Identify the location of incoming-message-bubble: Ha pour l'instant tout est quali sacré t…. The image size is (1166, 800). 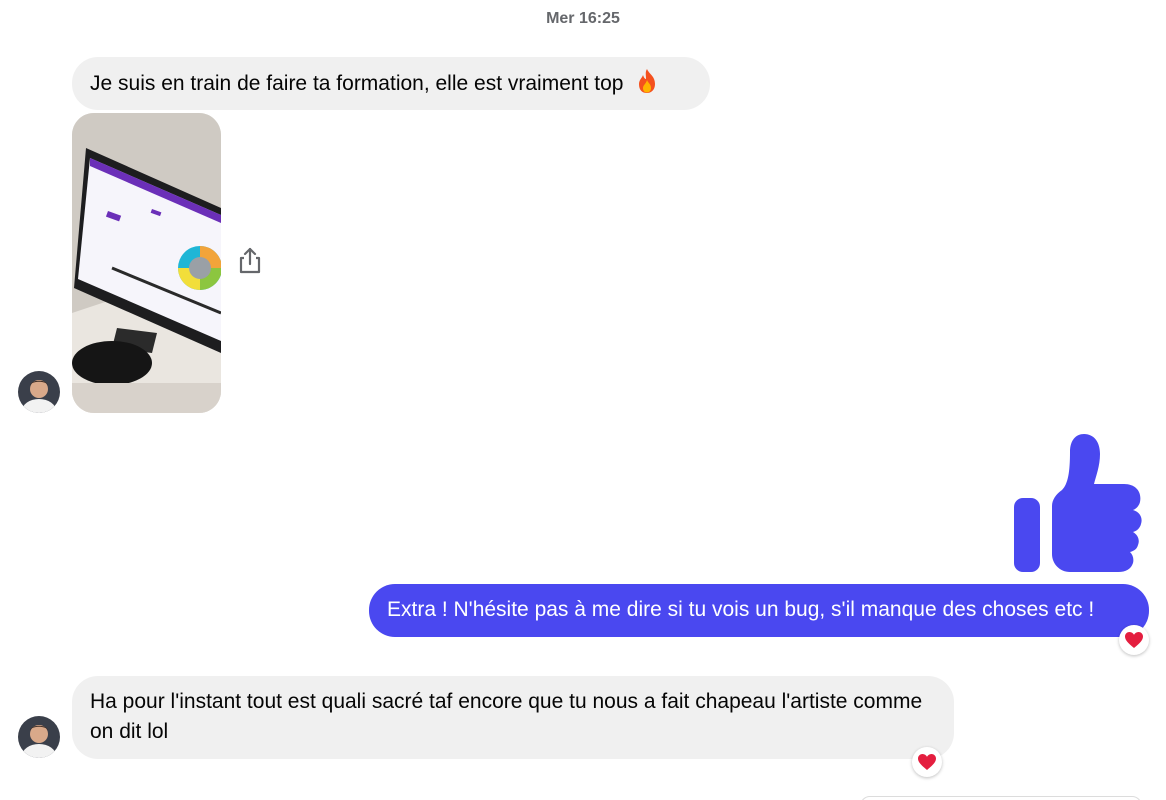
(513, 717).